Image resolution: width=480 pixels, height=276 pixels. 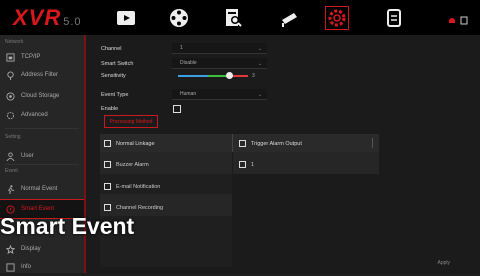 What do you see at coordinates (26, 267) in the screenshot?
I see `sidebar-item-label: Info` at bounding box center [26, 267].